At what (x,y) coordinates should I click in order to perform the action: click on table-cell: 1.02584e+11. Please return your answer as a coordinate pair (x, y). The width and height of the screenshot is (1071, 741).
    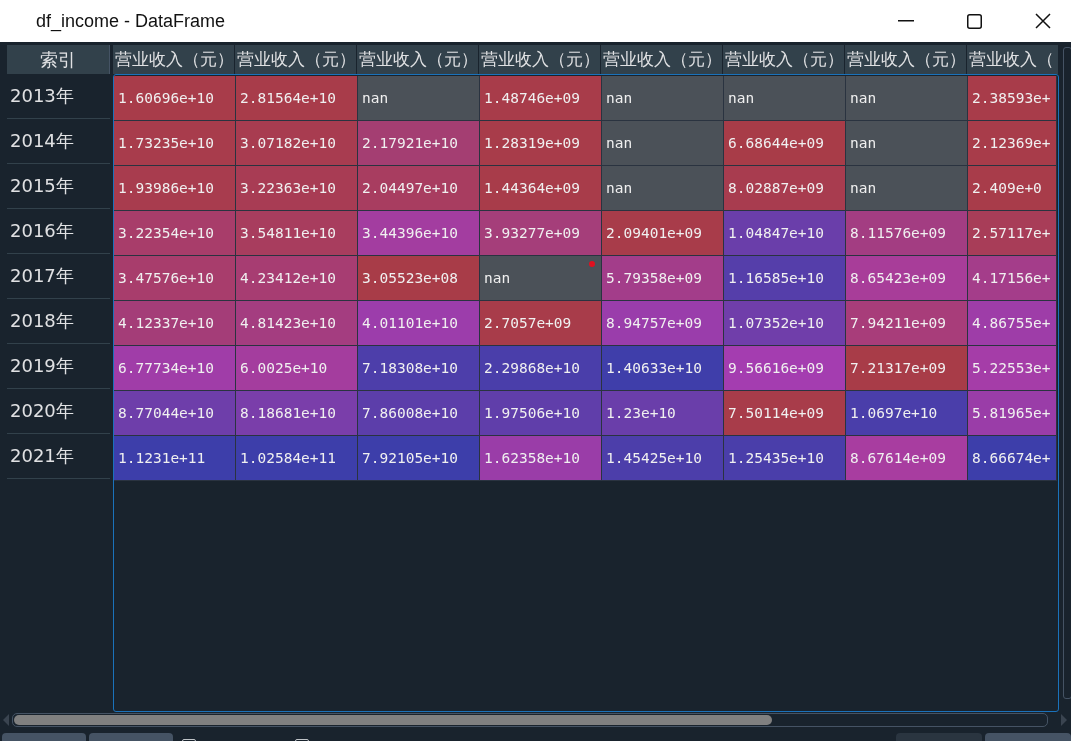
    Looking at the image, I should click on (297, 458).